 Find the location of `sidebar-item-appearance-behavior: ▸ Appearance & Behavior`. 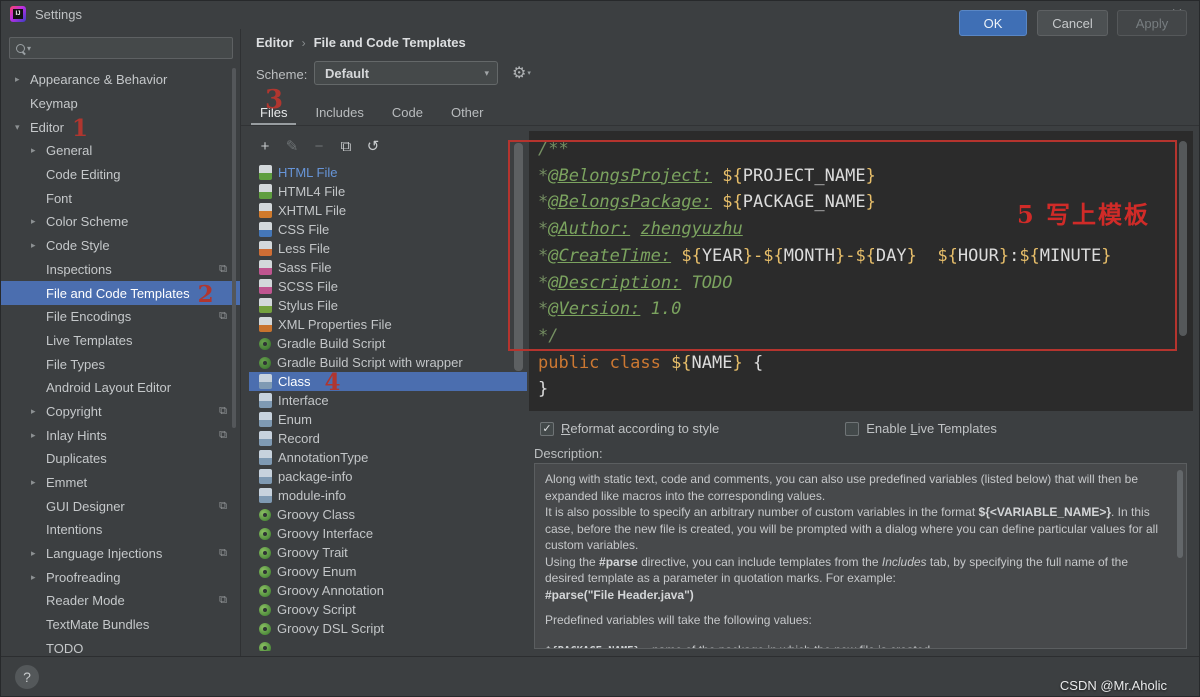

sidebar-item-appearance-behavior: ▸ Appearance & Behavior is located at coordinates (120, 80).